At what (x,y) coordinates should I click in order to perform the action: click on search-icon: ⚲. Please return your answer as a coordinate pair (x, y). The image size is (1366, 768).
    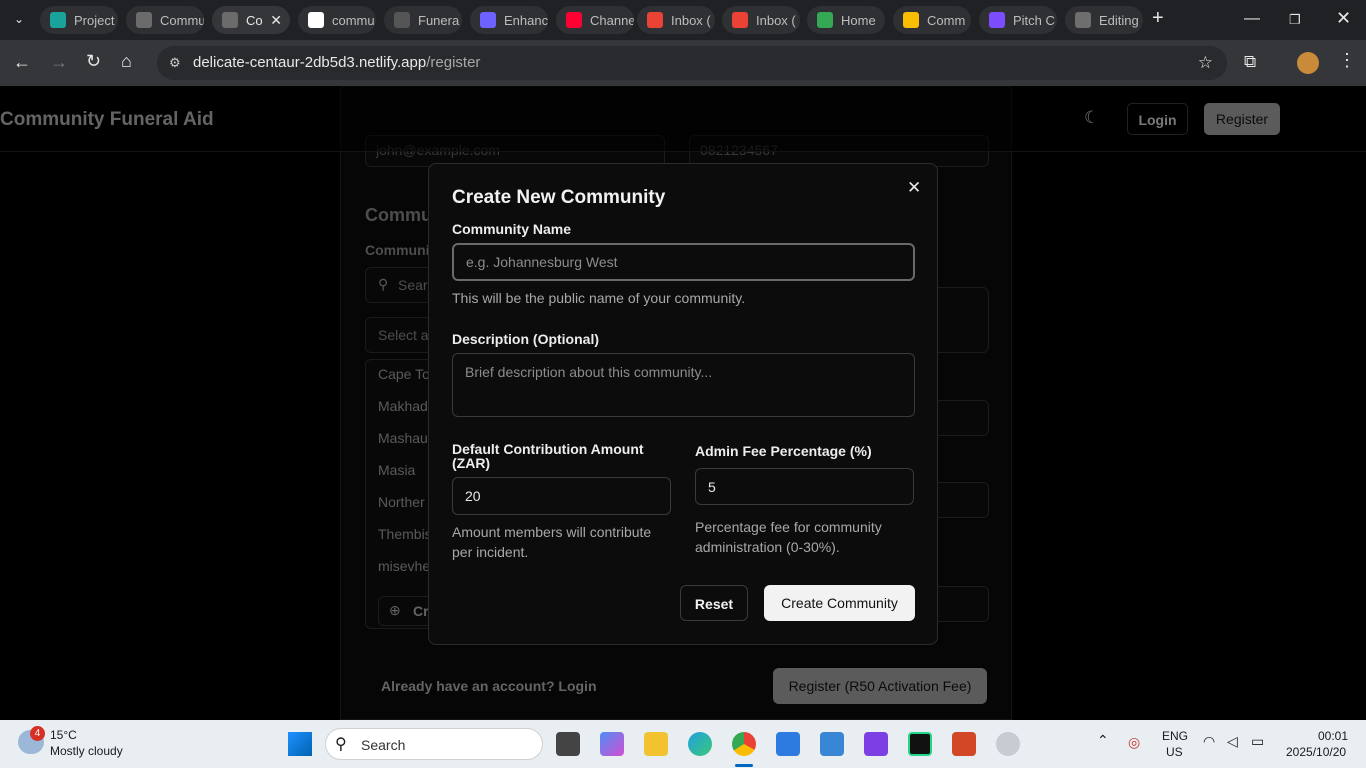
    Looking at the image, I should click on (341, 744).